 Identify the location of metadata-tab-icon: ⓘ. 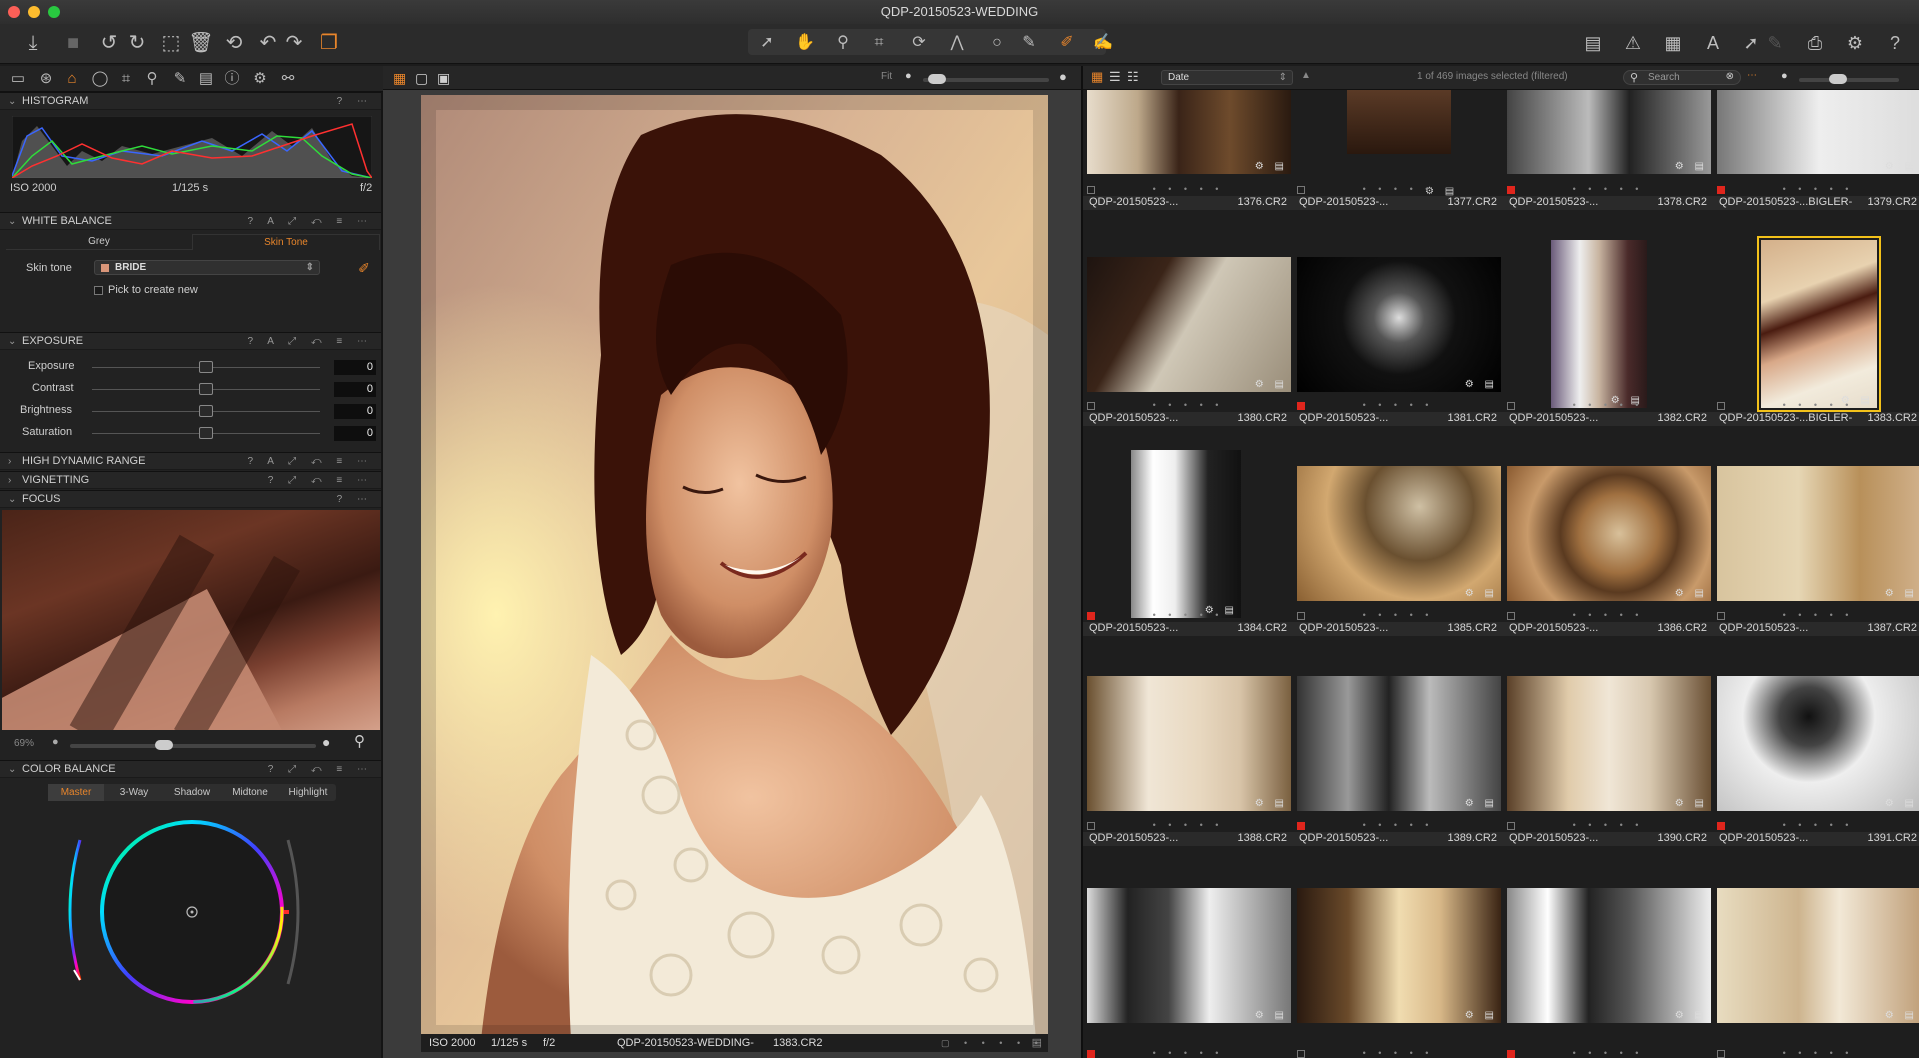
(232, 79).